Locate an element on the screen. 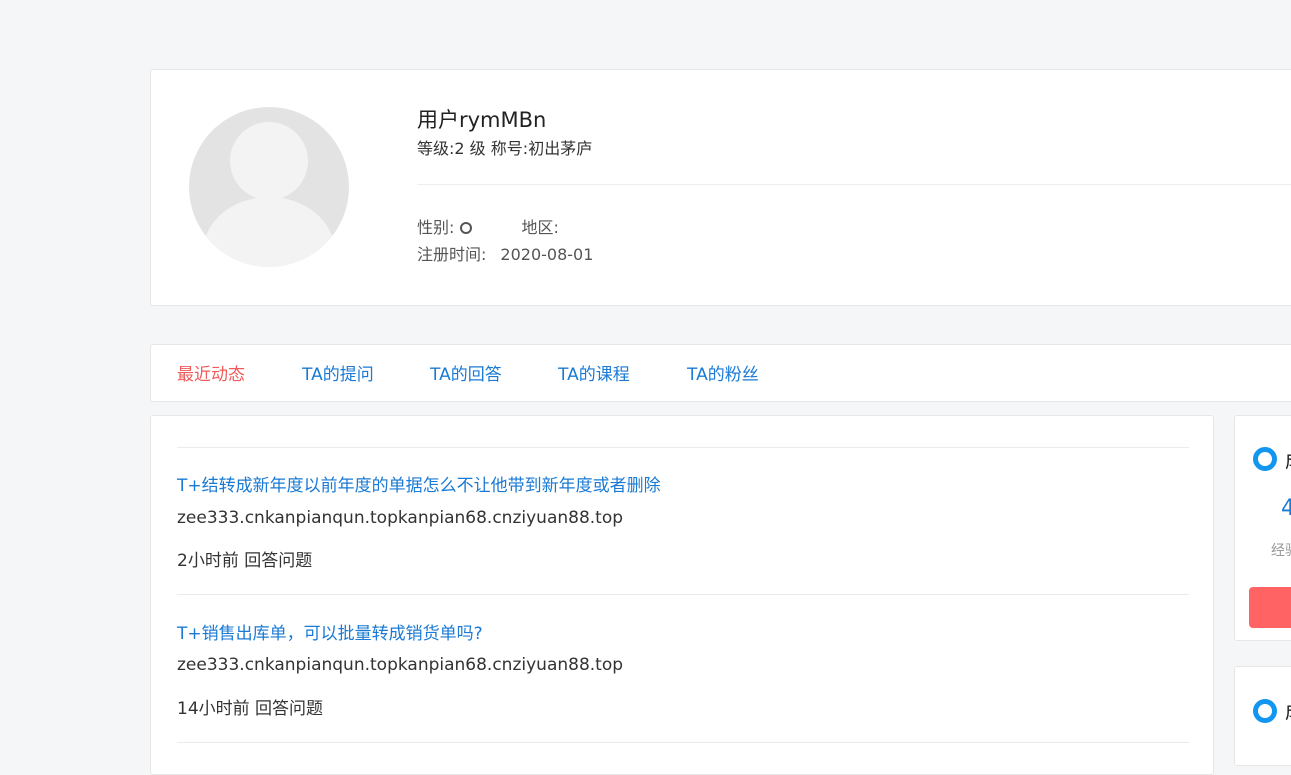  tab-recent-activity: 最近动态 is located at coordinates (211, 372).